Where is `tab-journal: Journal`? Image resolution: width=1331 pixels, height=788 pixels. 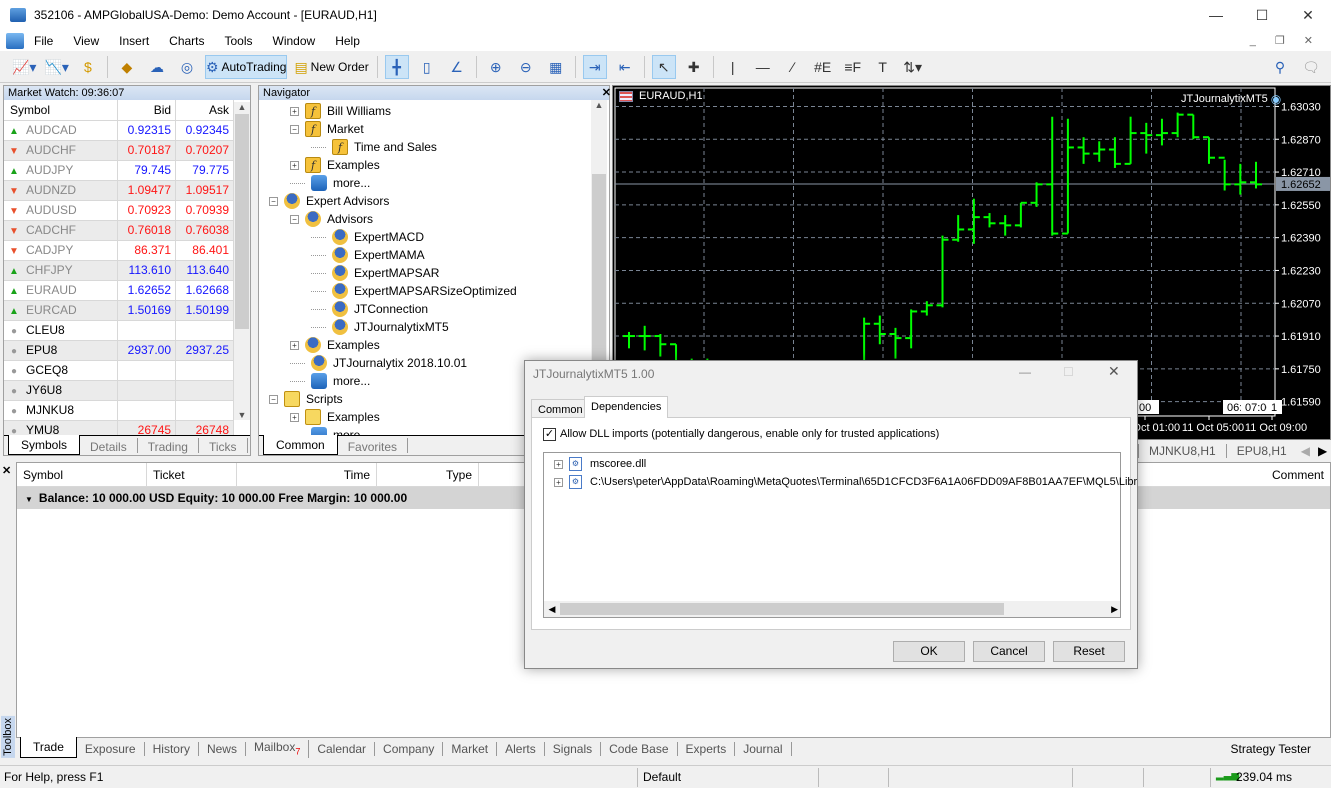
tab-journal: Journal is located at coordinates (763, 749).